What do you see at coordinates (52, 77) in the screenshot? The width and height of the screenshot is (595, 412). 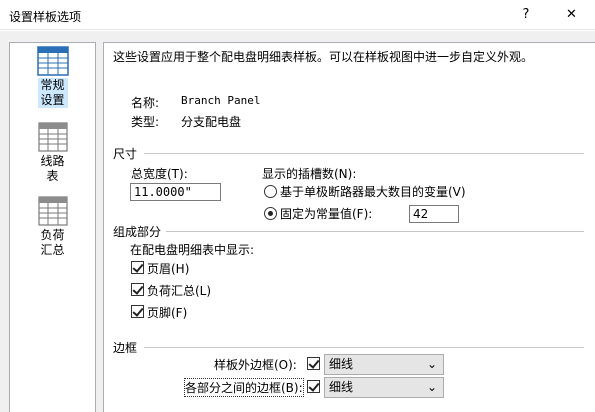 I see `nav-item-general: 常规设置` at bounding box center [52, 77].